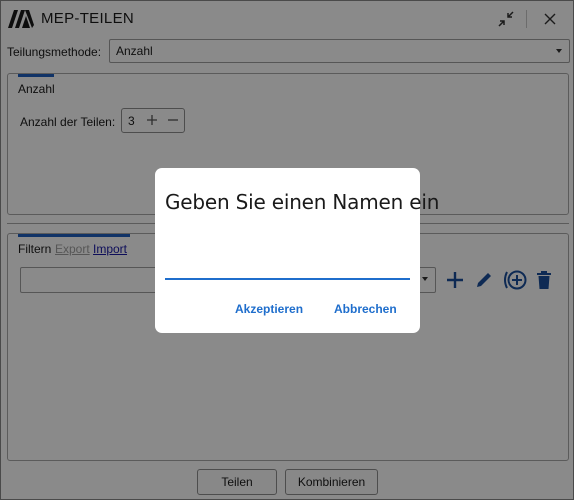  Describe the element at coordinates (302, 202) in the screenshot. I see `dialog-title: Geben Sie einen Namen ein` at that location.